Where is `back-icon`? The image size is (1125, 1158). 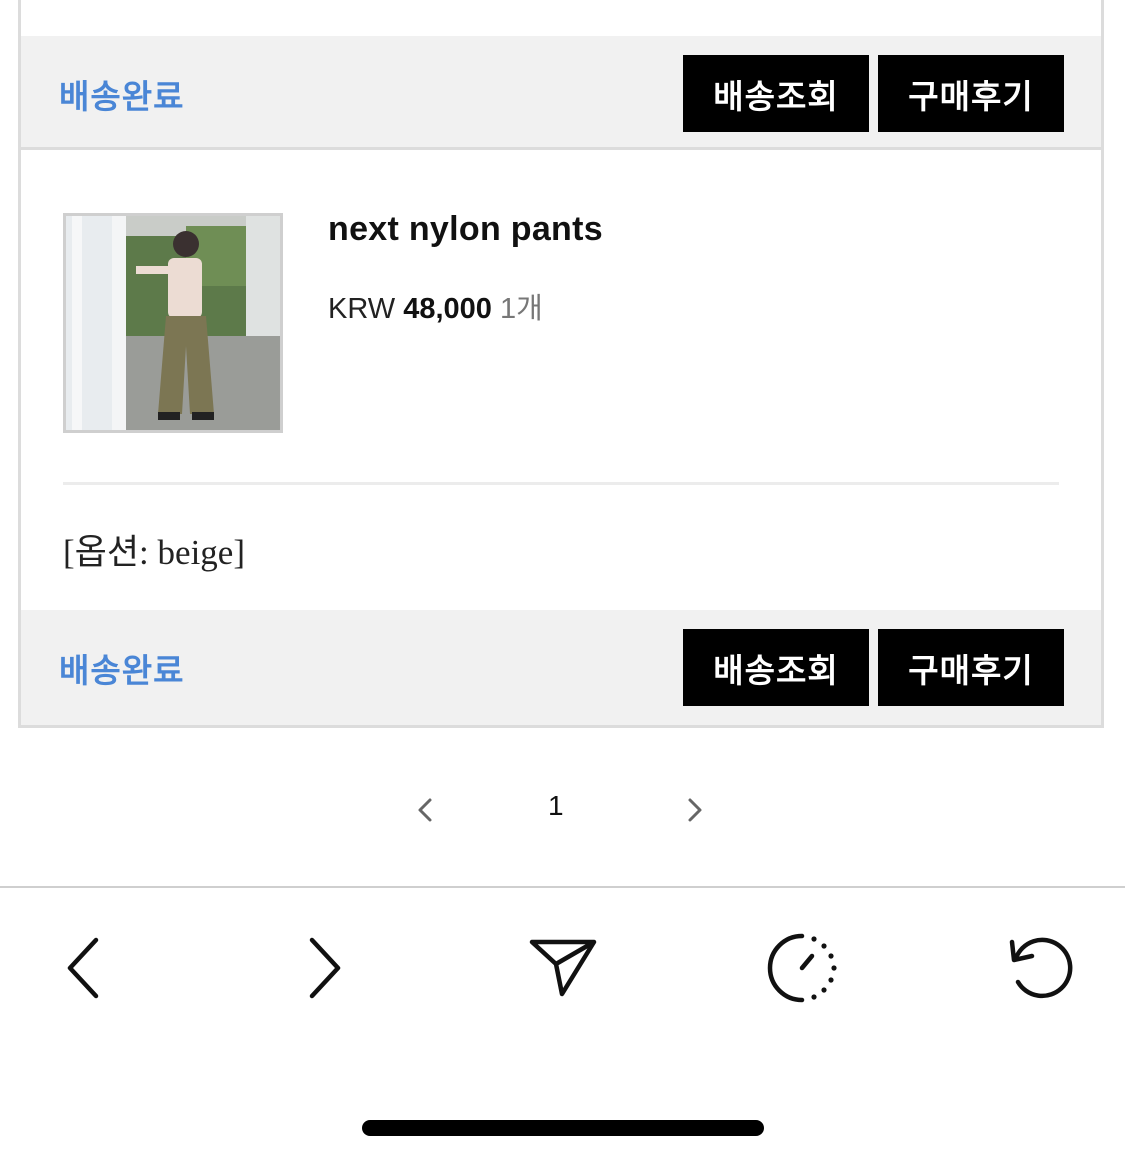
back-icon is located at coordinates (84, 968).